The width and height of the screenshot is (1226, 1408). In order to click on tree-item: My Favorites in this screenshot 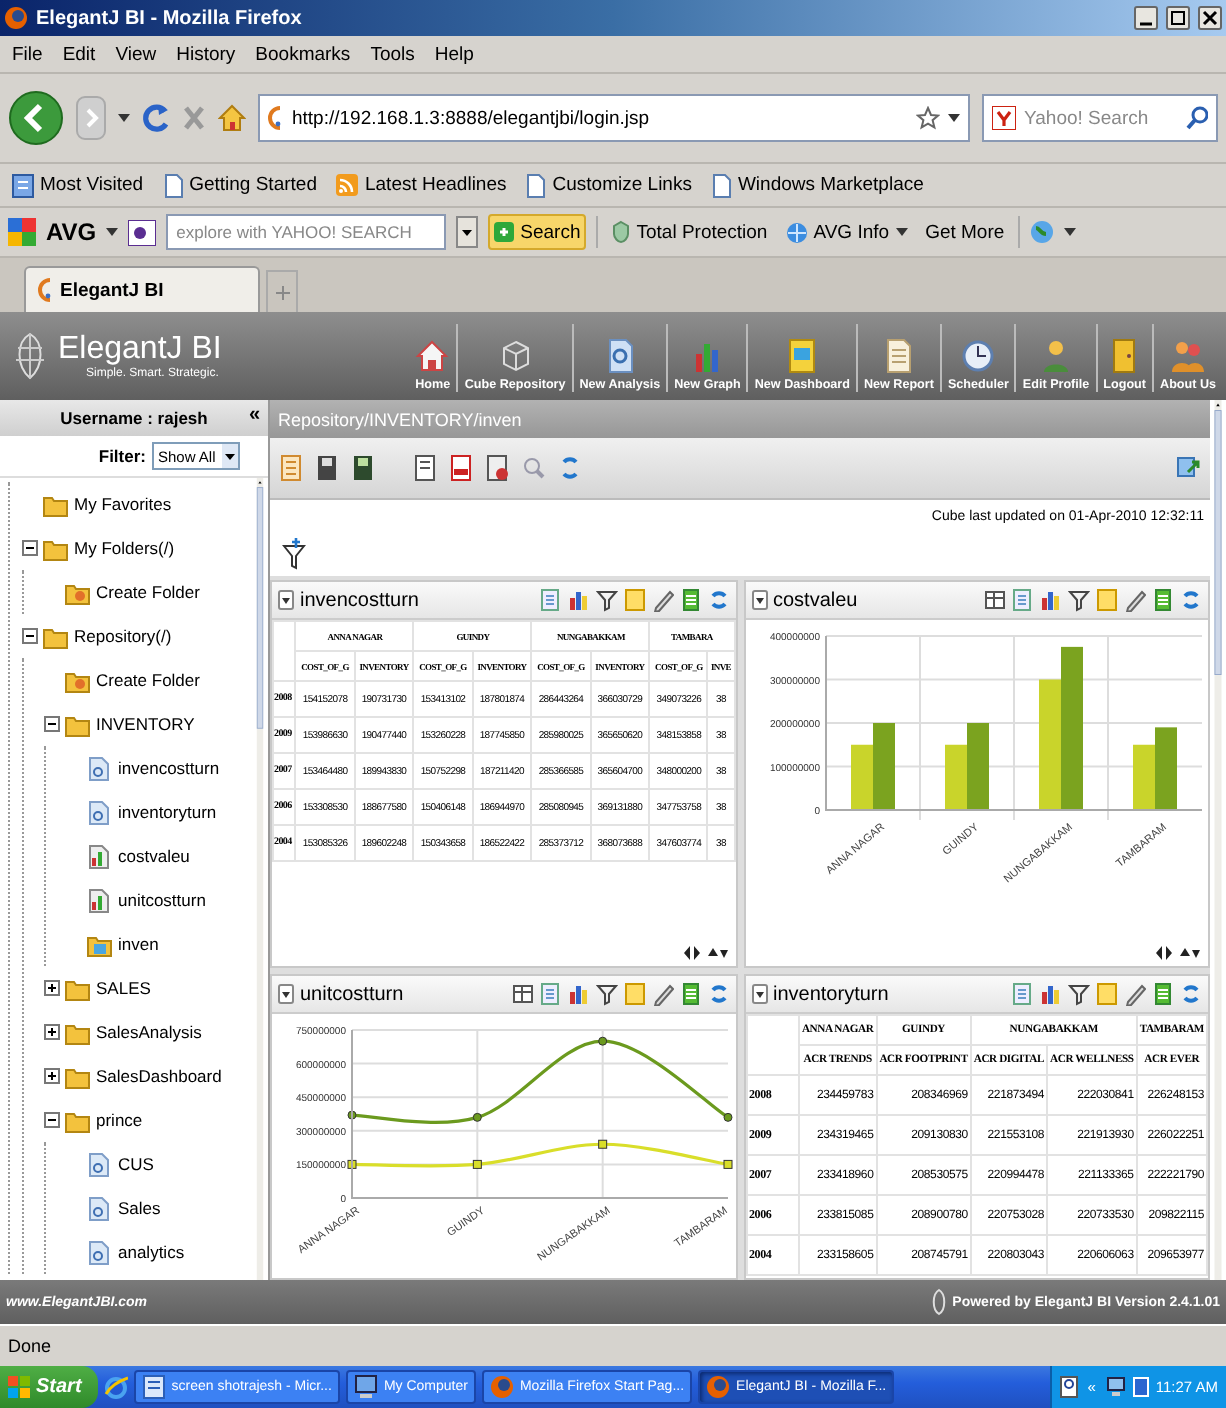, I will do `click(123, 504)`.